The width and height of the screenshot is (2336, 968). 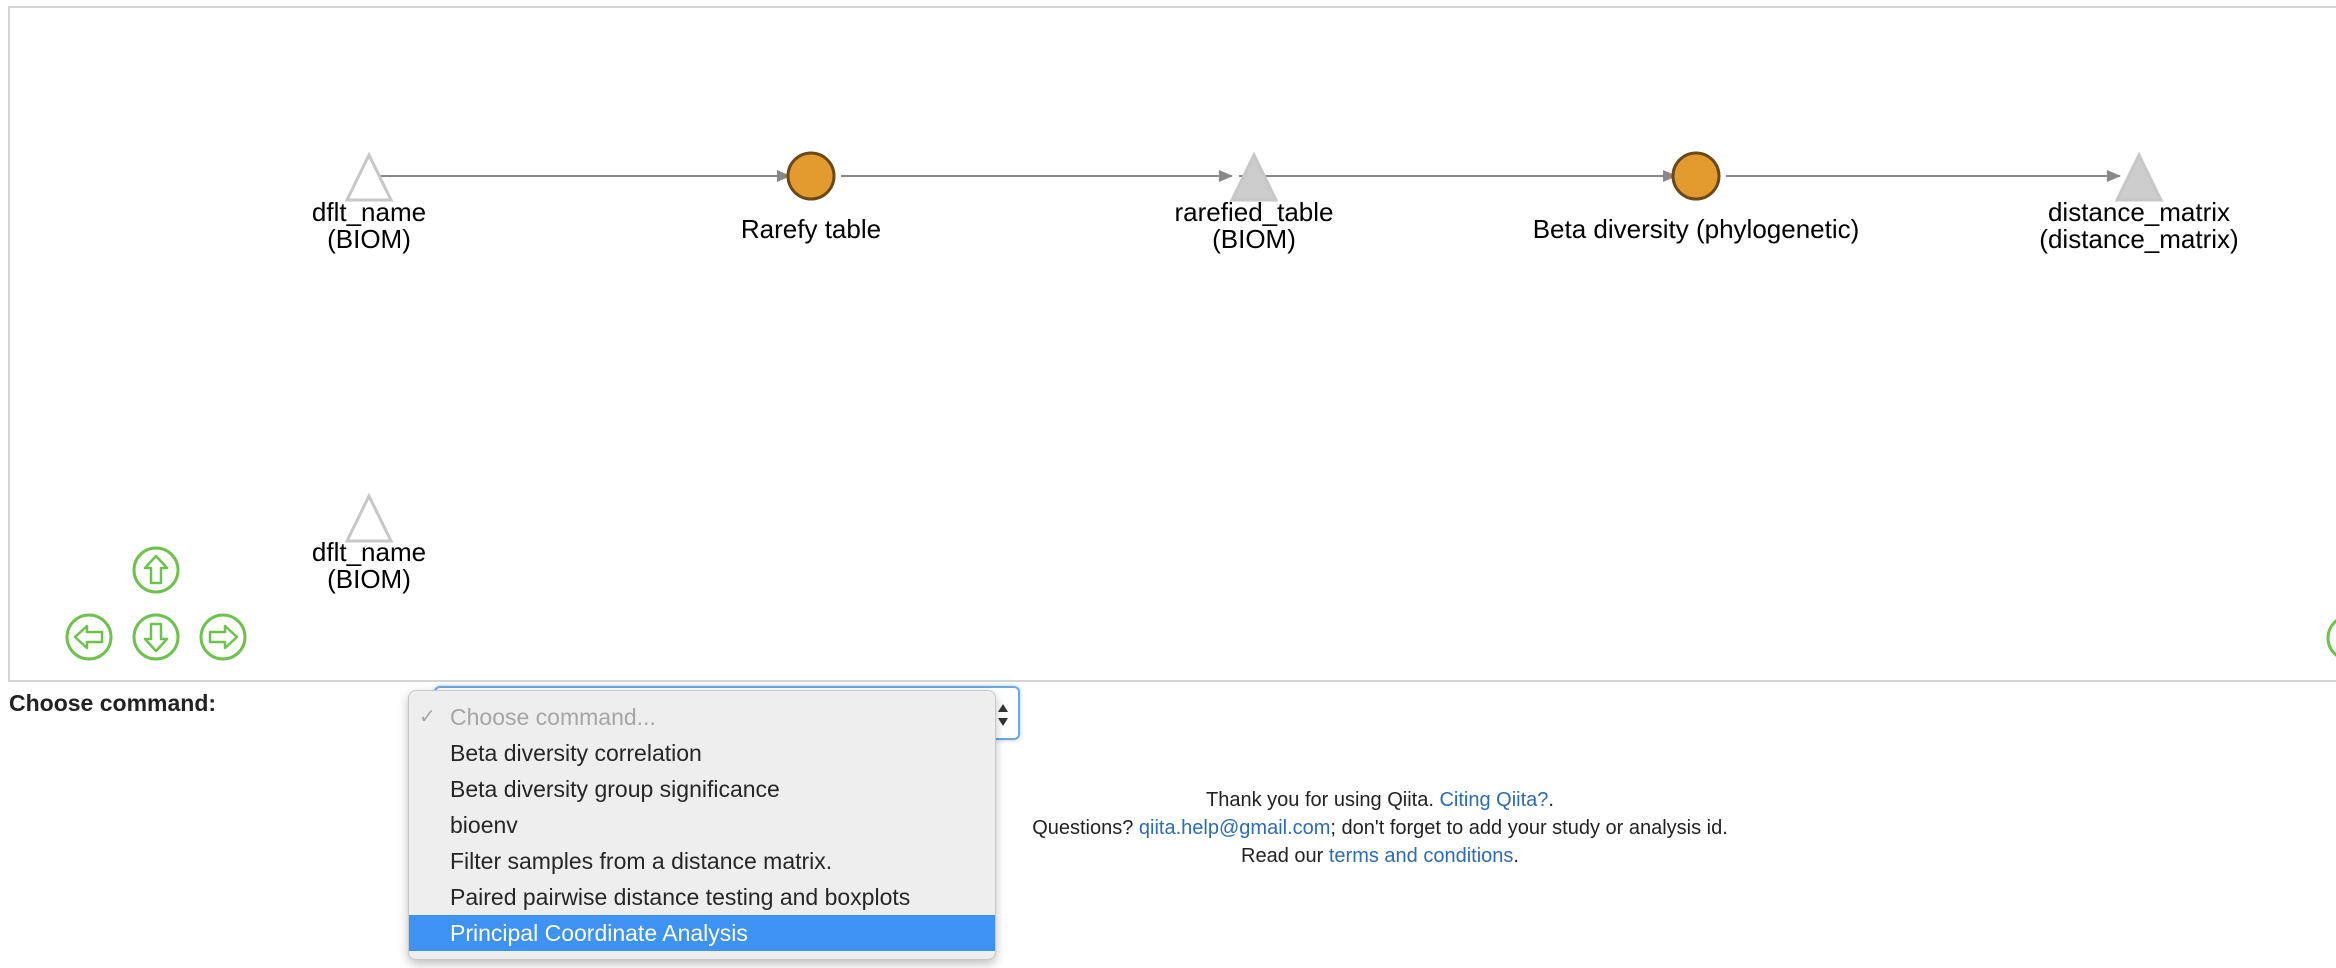 I want to click on network-node-rarefy-job: Rarefy table, so click(x=811, y=197).